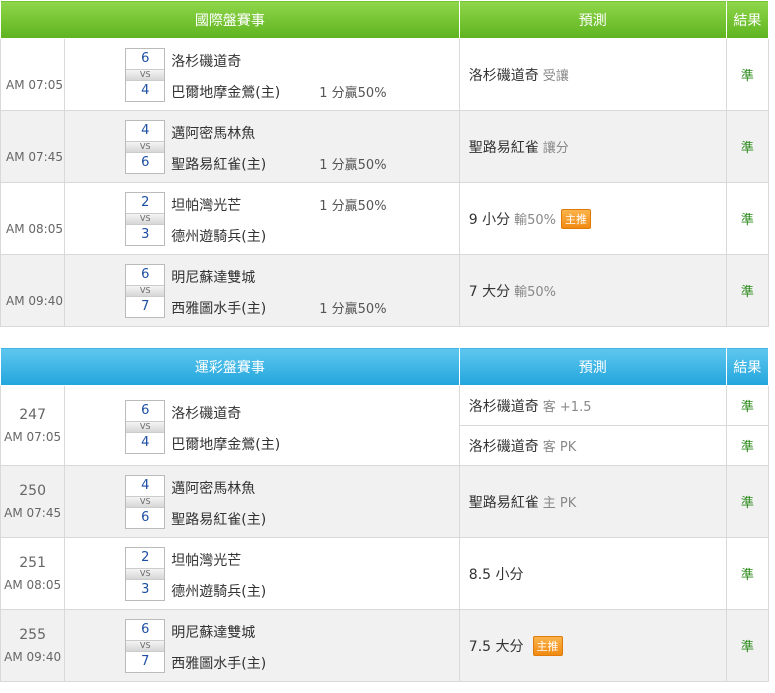  I want to click on prediction-cell: 7.5 大分 主推, so click(592, 645).